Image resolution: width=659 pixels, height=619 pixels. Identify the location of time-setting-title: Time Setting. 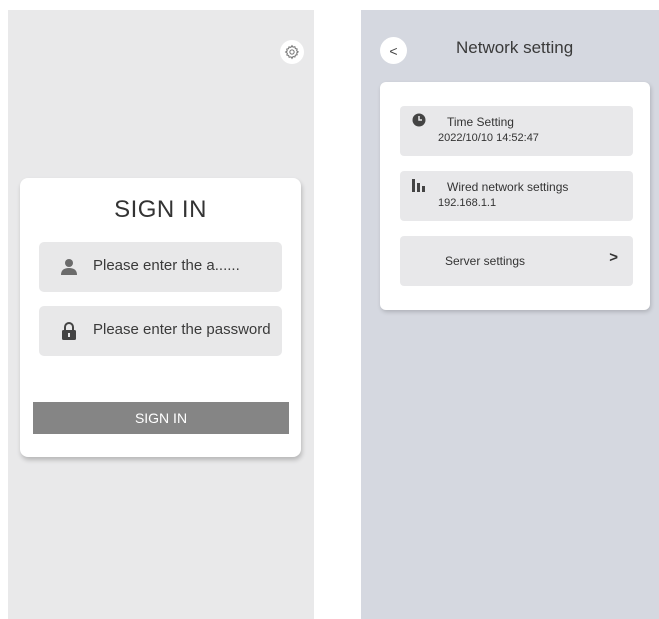
(480, 122).